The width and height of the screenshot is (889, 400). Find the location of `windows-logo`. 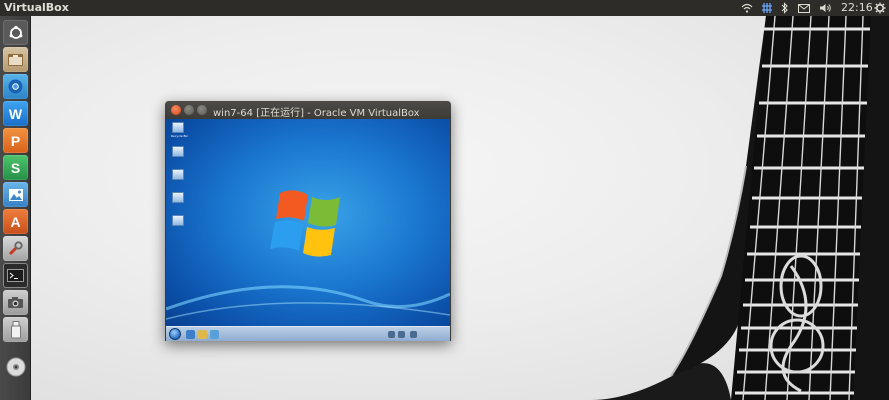

windows-logo is located at coordinates (305, 223).